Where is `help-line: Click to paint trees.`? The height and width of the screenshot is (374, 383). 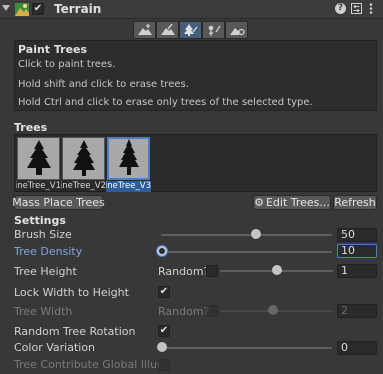
help-line: Click to paint trees. is located at coordinates (67, 64).